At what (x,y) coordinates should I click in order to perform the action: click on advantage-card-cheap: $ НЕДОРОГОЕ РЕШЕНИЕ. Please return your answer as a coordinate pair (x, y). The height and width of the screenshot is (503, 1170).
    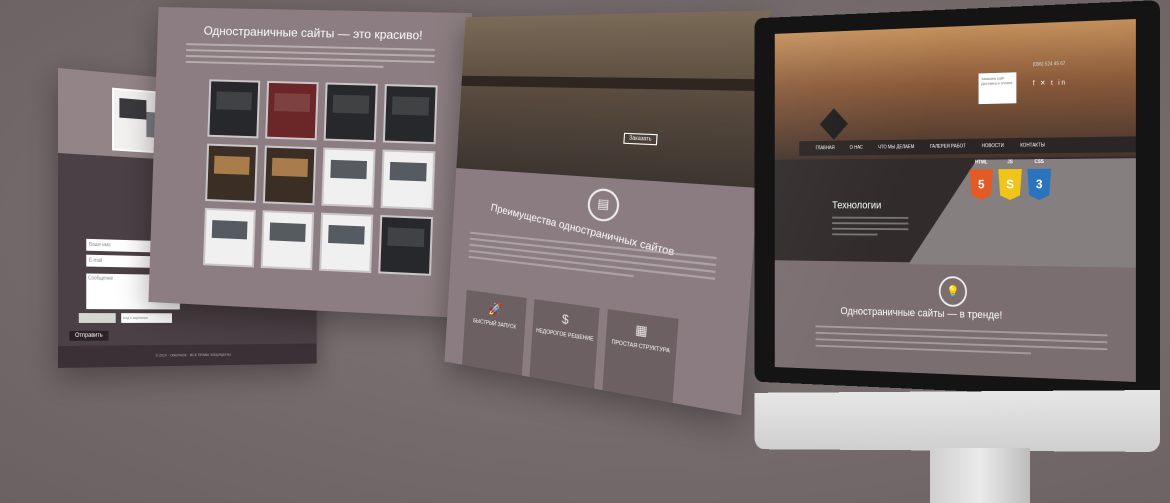
    Looking at the image, I should click on (564, 347).